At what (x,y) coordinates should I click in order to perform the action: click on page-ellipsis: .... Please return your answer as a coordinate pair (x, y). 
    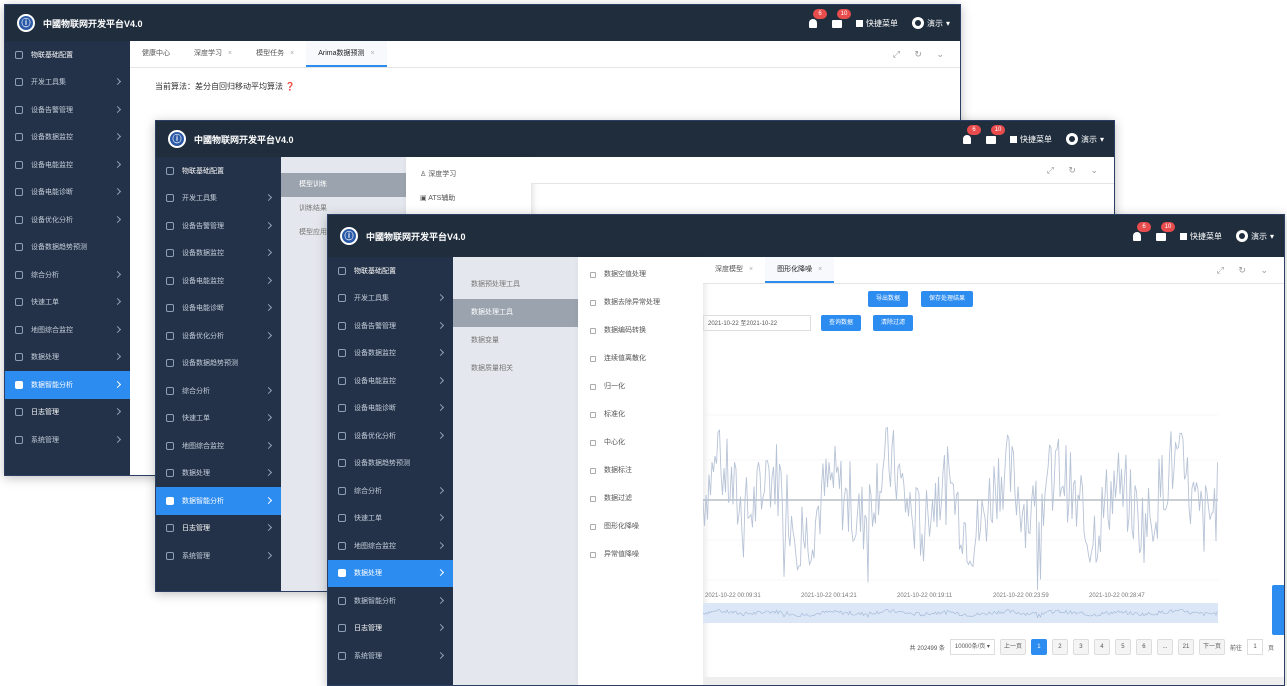
    Looking at the image, I should click on (1164, 647).